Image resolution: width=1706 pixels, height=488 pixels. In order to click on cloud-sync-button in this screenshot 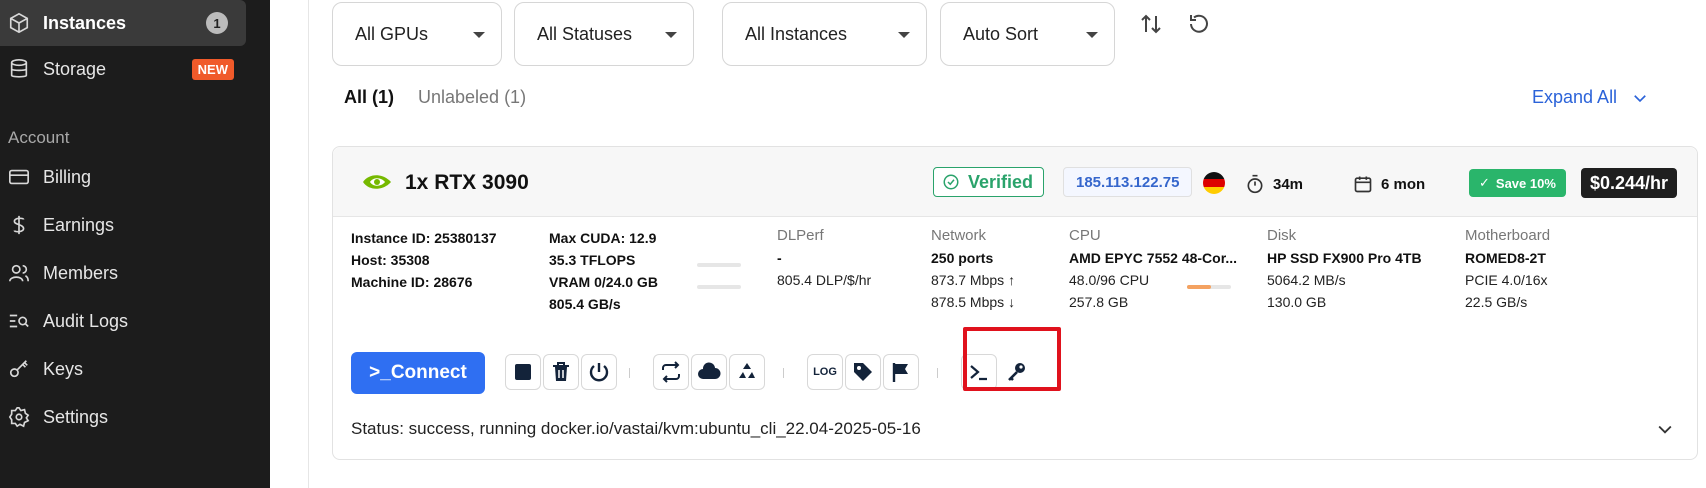, I will do `click(709, 372)`.